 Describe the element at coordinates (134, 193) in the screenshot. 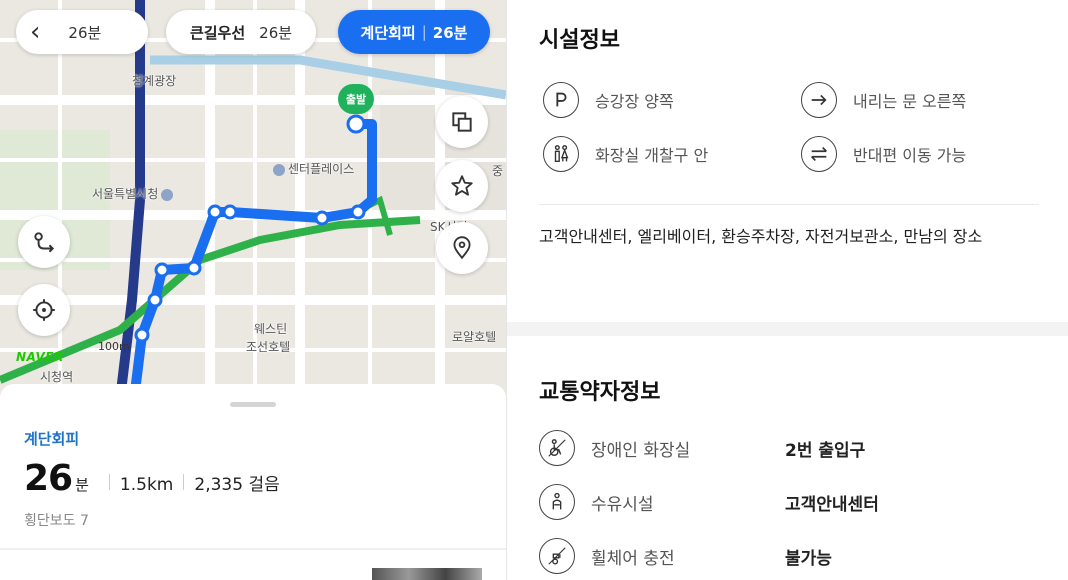

I see `map-label-seoul-hall: 서울특별시청` at that location.